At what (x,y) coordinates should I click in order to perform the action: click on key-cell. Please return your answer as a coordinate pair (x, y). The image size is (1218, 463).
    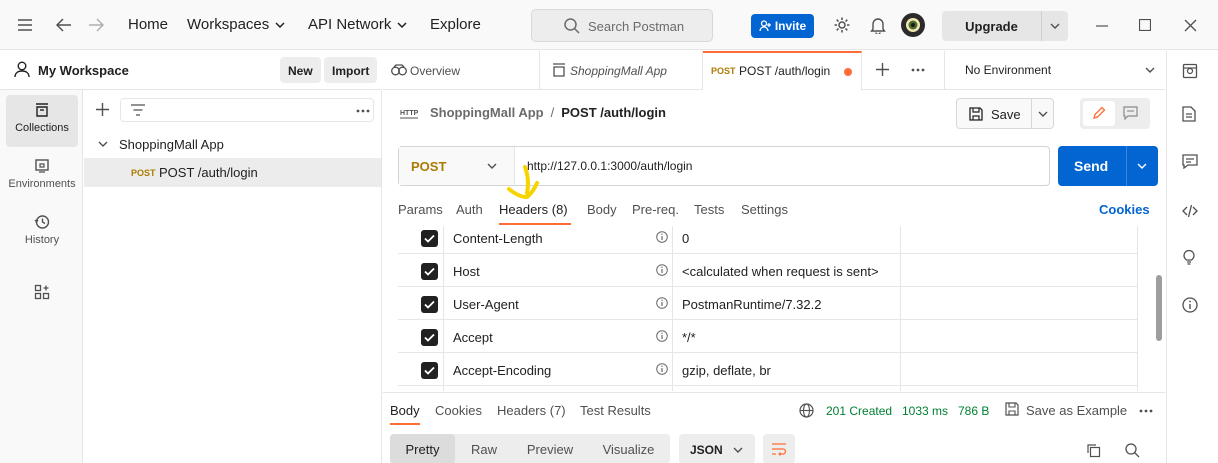
    Looking at the image, I should click on (558, 388).